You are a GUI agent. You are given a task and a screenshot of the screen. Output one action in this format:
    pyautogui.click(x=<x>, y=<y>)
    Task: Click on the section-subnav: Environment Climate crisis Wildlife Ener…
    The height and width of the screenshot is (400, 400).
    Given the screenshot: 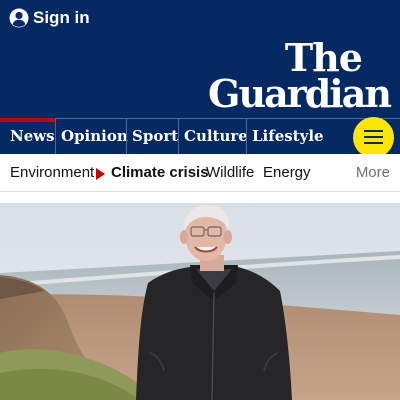 What is the action you would take?
    pyautogui.click(x=200, y=173)
    